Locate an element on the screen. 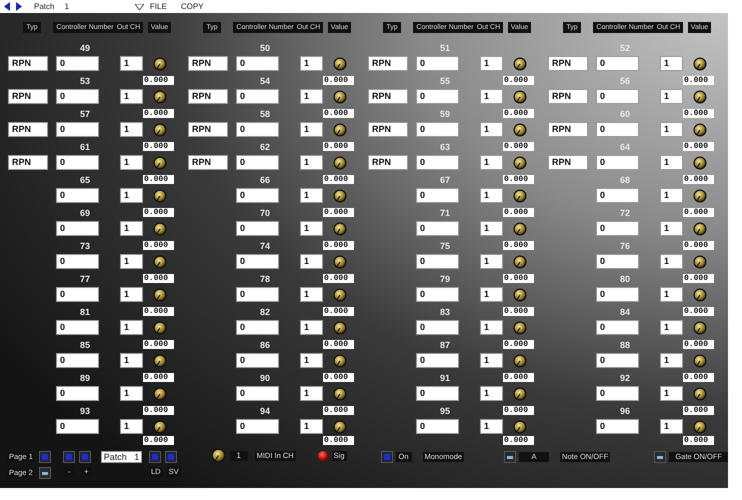 The width and height of the screenshot is (742, 500). menu-item: COPY is located at coordinates (192, 6).